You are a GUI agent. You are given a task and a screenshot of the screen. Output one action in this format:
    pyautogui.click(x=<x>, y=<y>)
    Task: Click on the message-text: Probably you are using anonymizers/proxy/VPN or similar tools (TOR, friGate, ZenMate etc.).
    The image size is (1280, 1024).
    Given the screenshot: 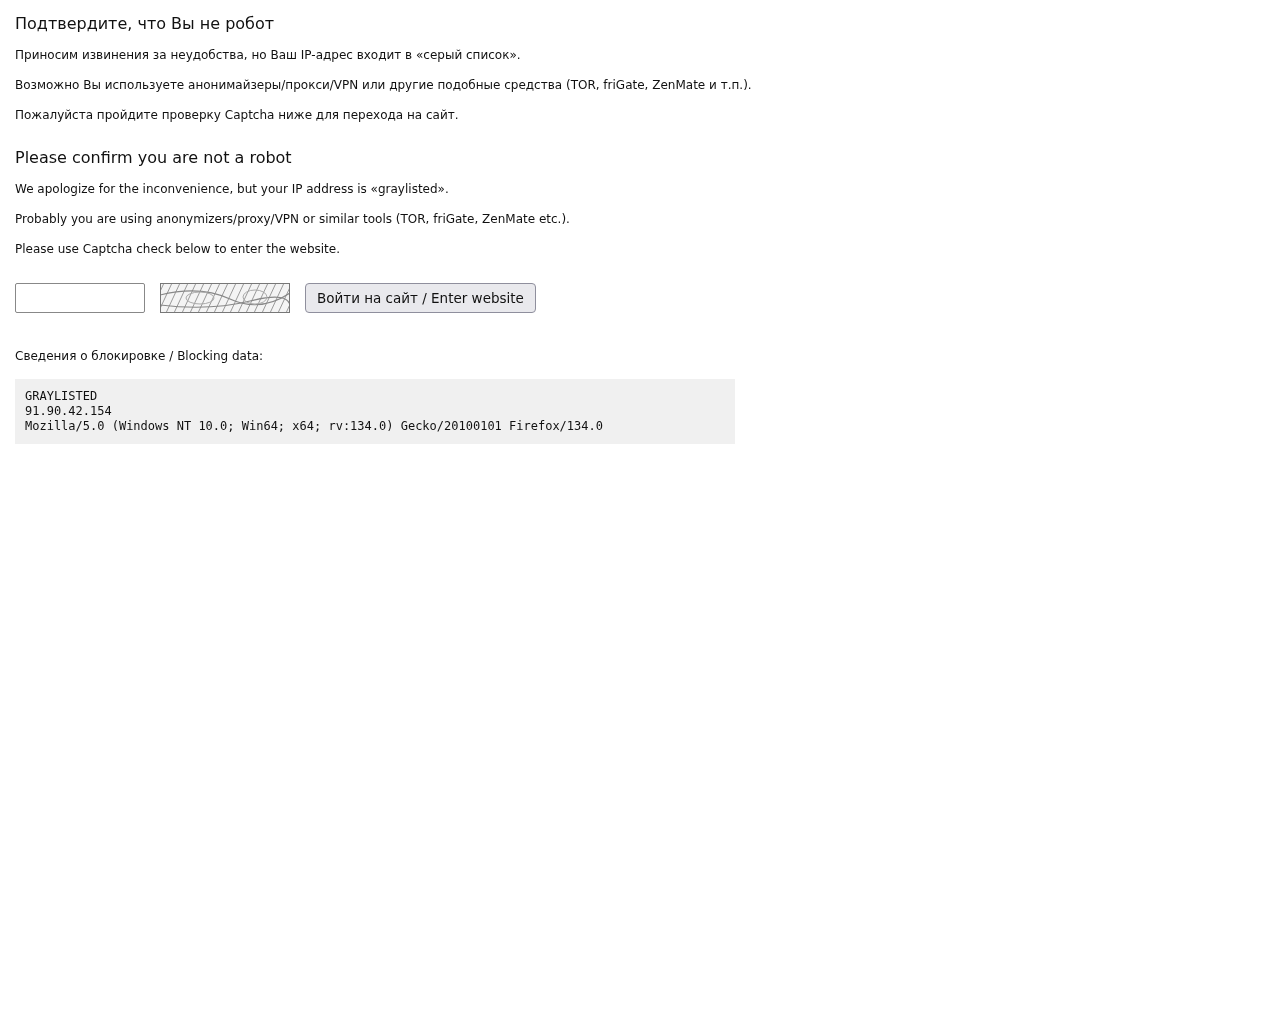 What is the action you would take?
    pyautogui.click(x=293, y=219)
    